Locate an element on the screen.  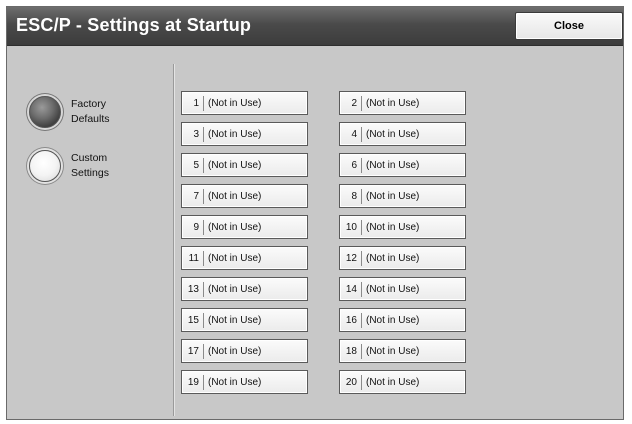
setting-number: 19 is located at coordinates (193, 382).